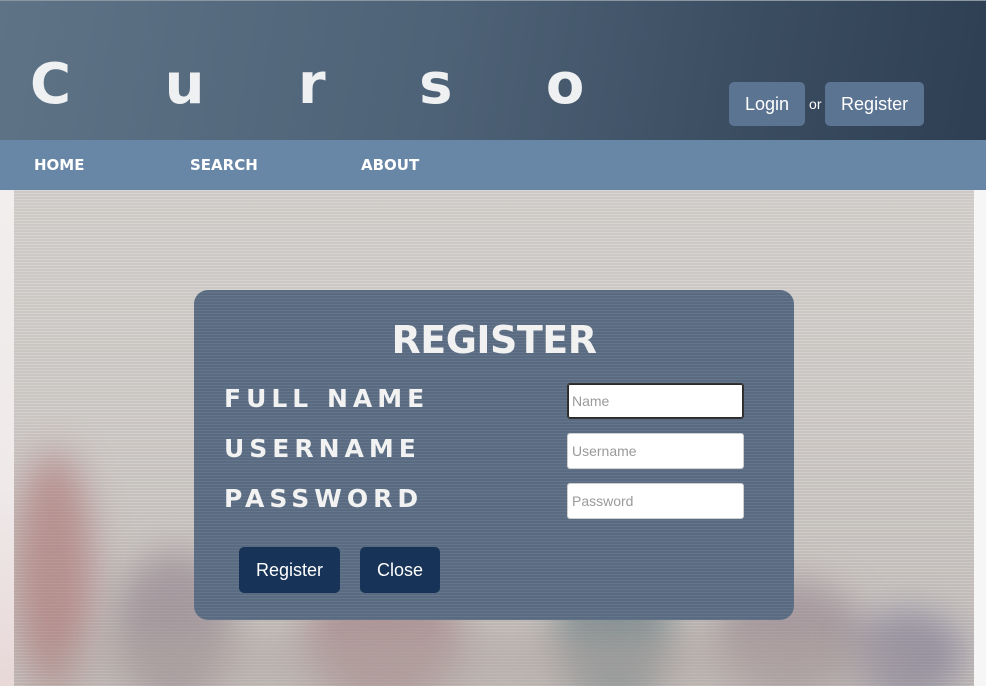 The width and height of the screenshot is (986, 686). What do you see at coordinates (390, 165) in the screenshot?
I see `nav-item-about: ABOUT` at bounding box center [390, 165].